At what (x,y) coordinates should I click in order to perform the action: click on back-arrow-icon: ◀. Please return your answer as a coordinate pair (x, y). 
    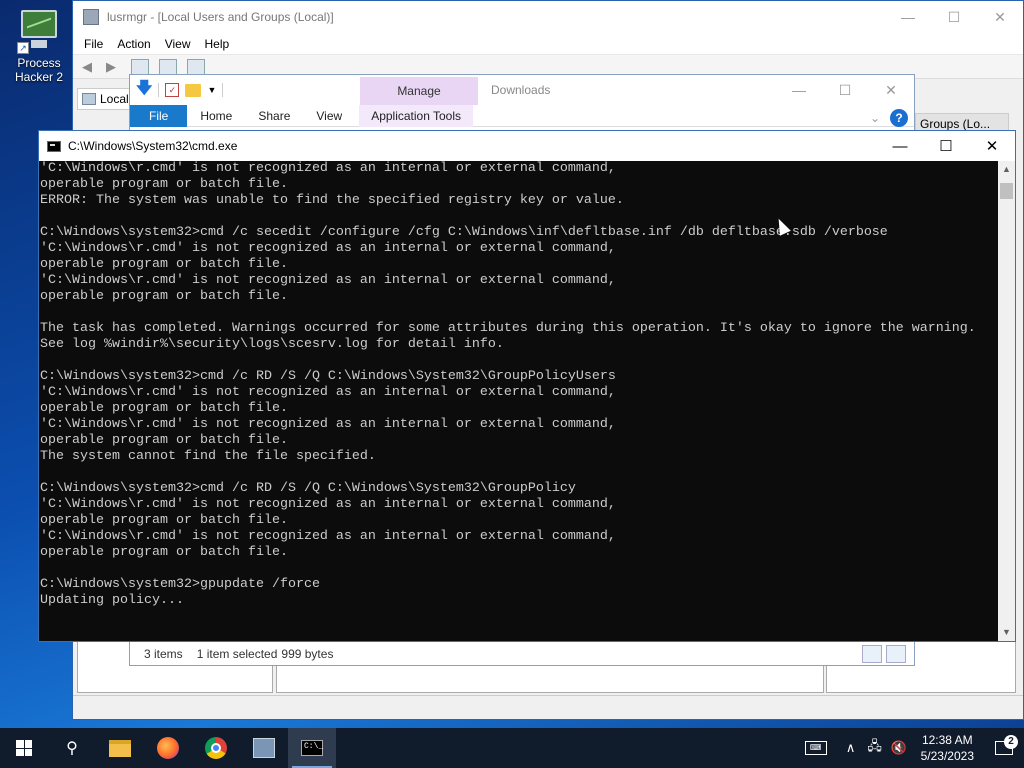
    Looking at the image, I should click on (87, 67).